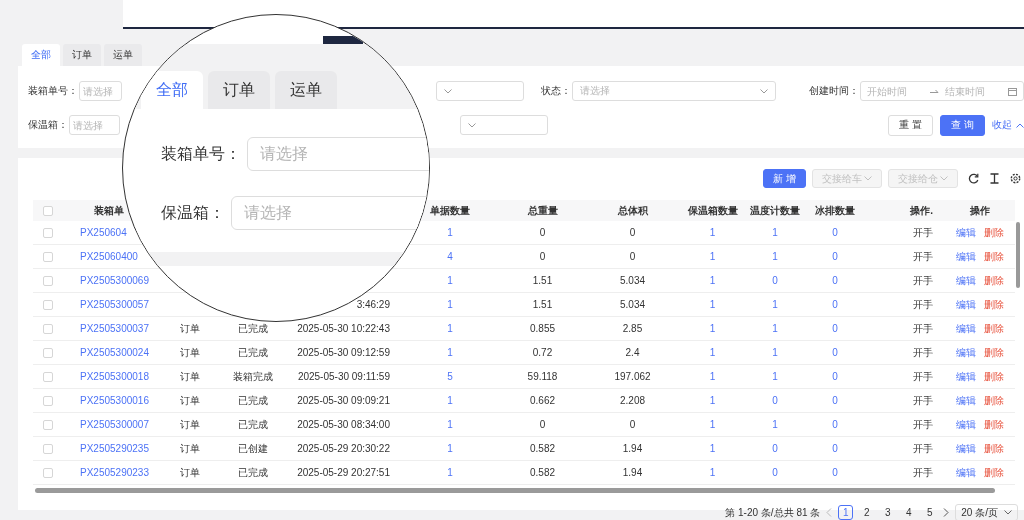 This screenshot has width=1024, height=520. What do you see at coordinates (450, 376) in the screenshot?
I see `table-cell: 5` at bounding box center [450, 376].